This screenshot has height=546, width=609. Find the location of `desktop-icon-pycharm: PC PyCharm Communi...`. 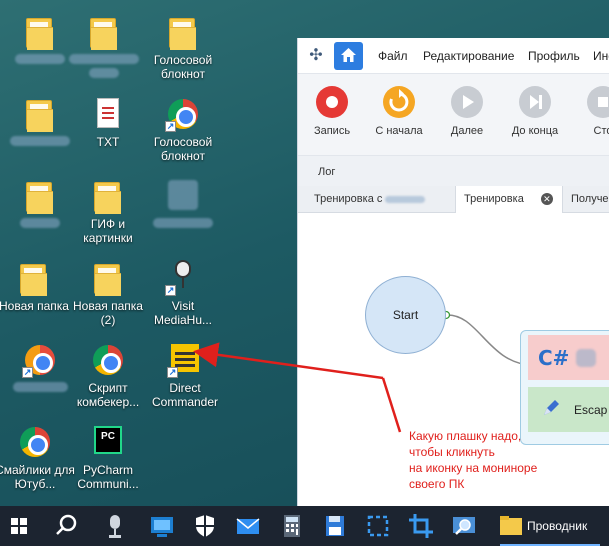

desktop-icon-pycharm: PC PyCharm Communi... is located at coordinates (108, 457).